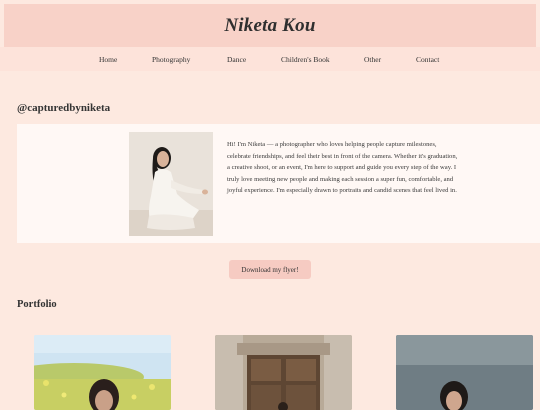  Describe the element at coordinates (108, 59) in the screenshot. I see `nav-item-home: Home` at that location.